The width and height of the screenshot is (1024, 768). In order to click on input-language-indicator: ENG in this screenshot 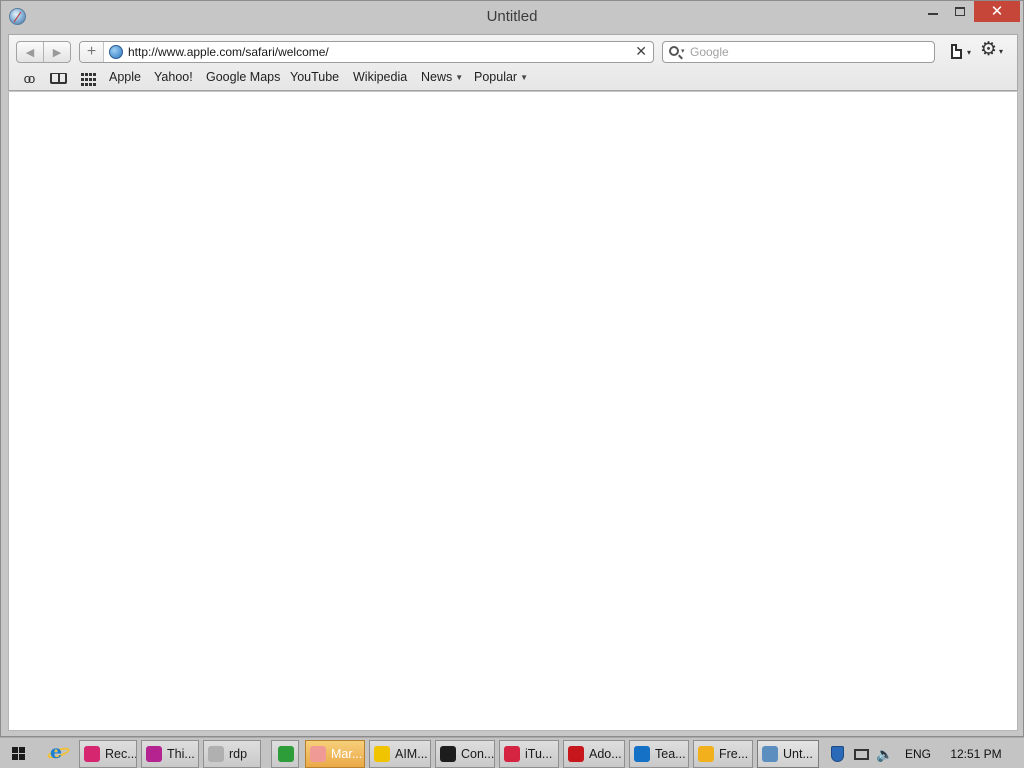, I will do `click(918, 754)`.